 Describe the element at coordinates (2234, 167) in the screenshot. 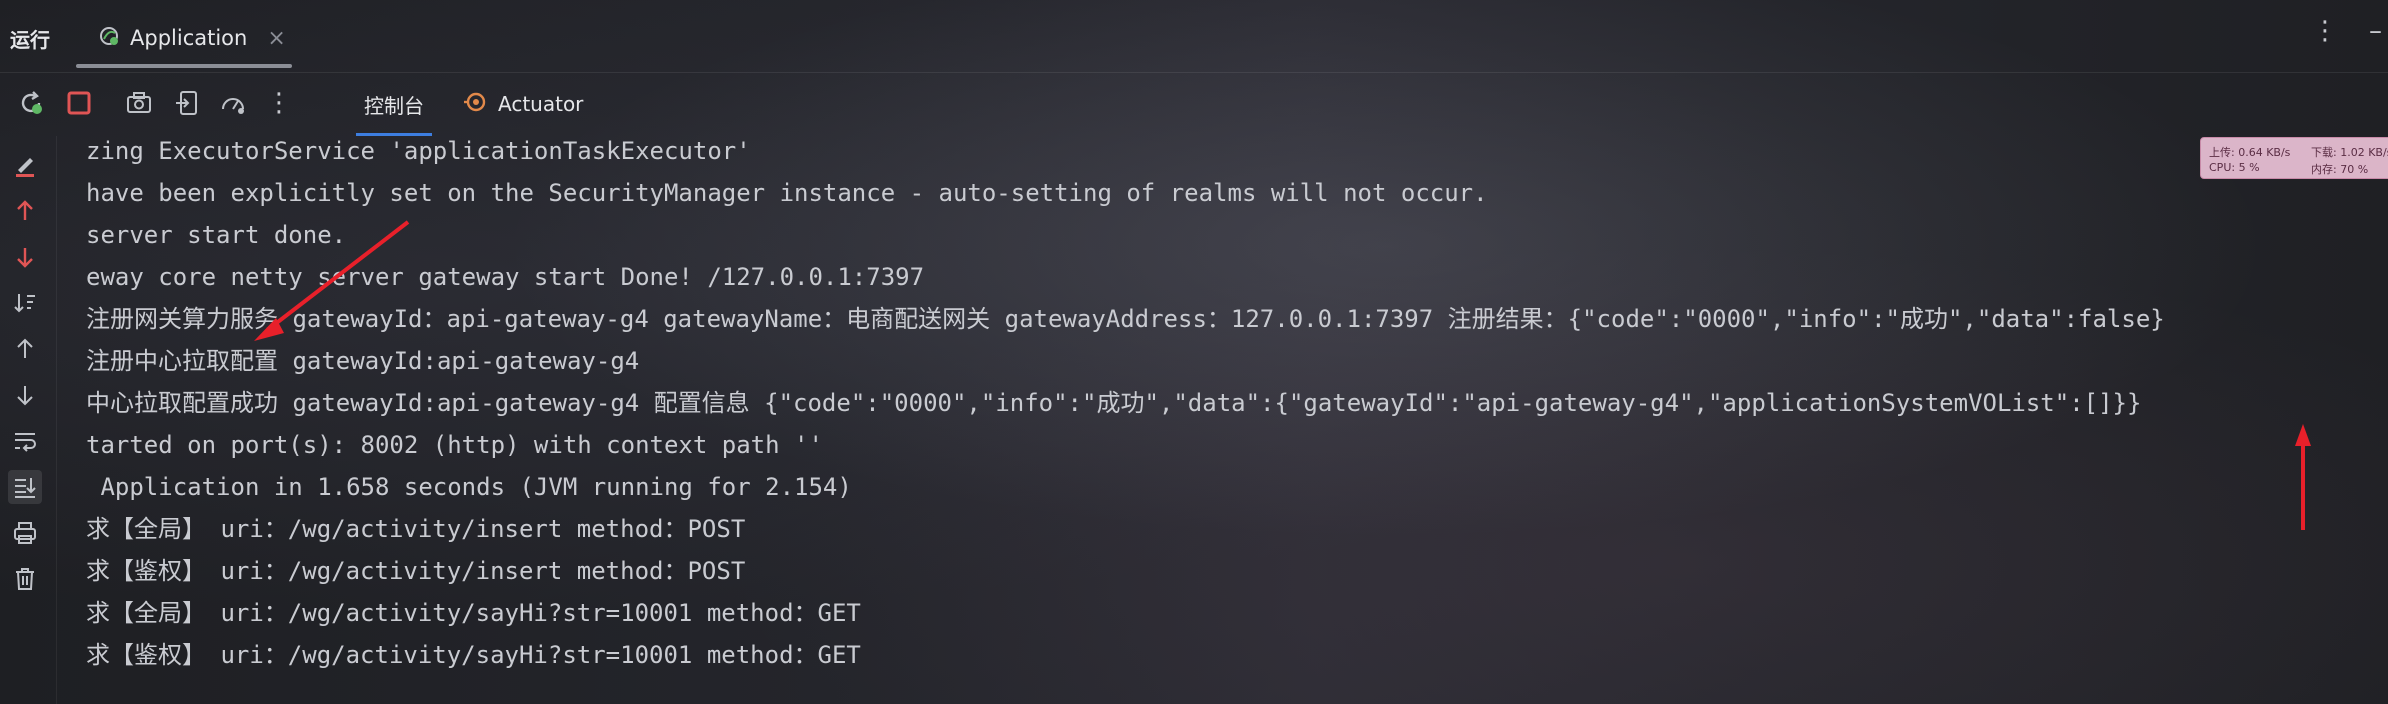

I see `cpu-usage: CPU: 5 %` at that location.